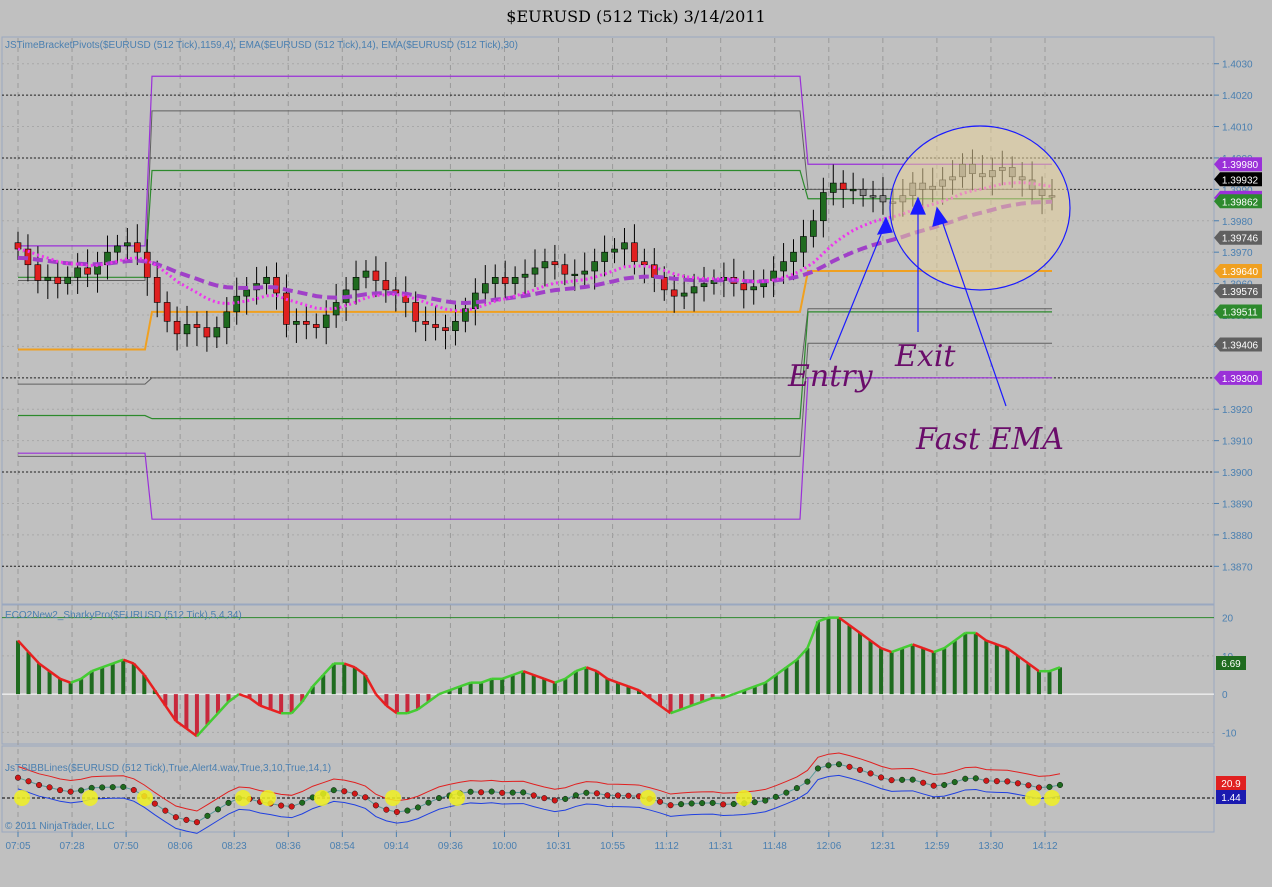  Describe the element at coordinates (1237, 128) in the screenshot. I see `y-tick-label: 1.4010` at that location.